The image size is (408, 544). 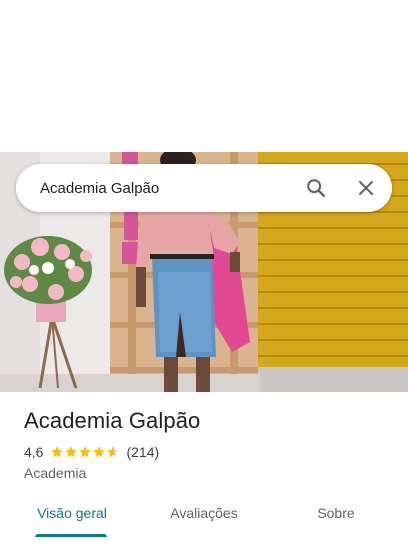 I want to click on tab-label: Avaliações, so click(x=204, y=513).